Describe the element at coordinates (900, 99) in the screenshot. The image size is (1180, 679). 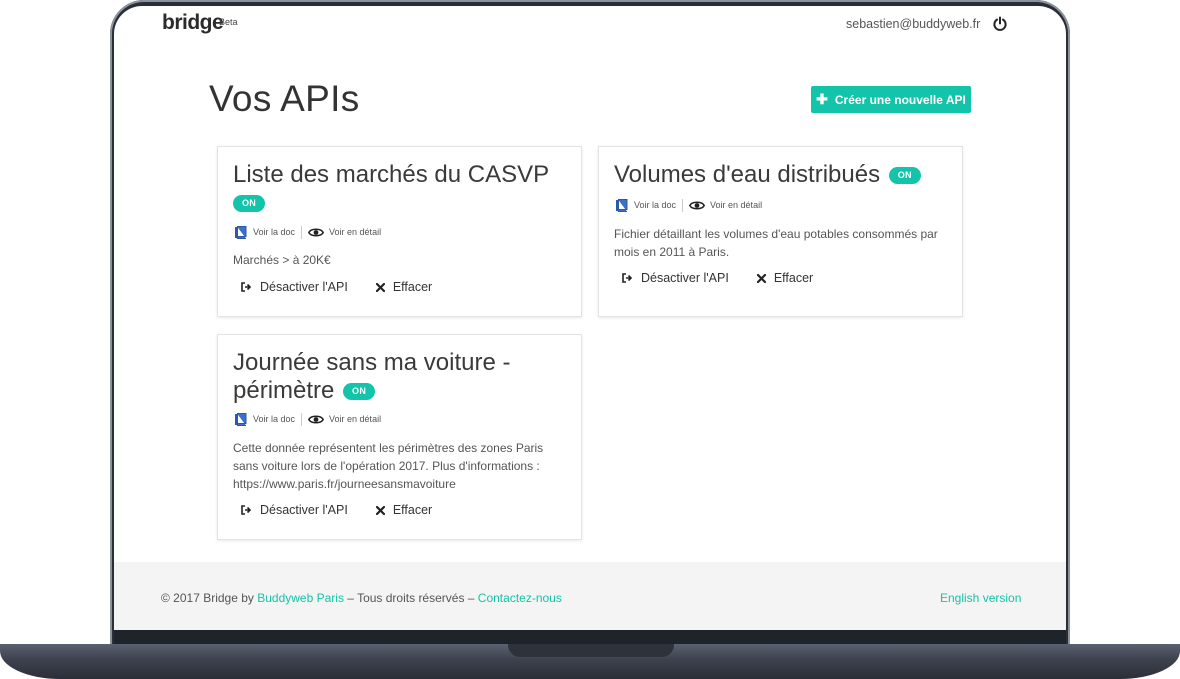
I see `create-api-label: Créer une nouvelle API` at that location.